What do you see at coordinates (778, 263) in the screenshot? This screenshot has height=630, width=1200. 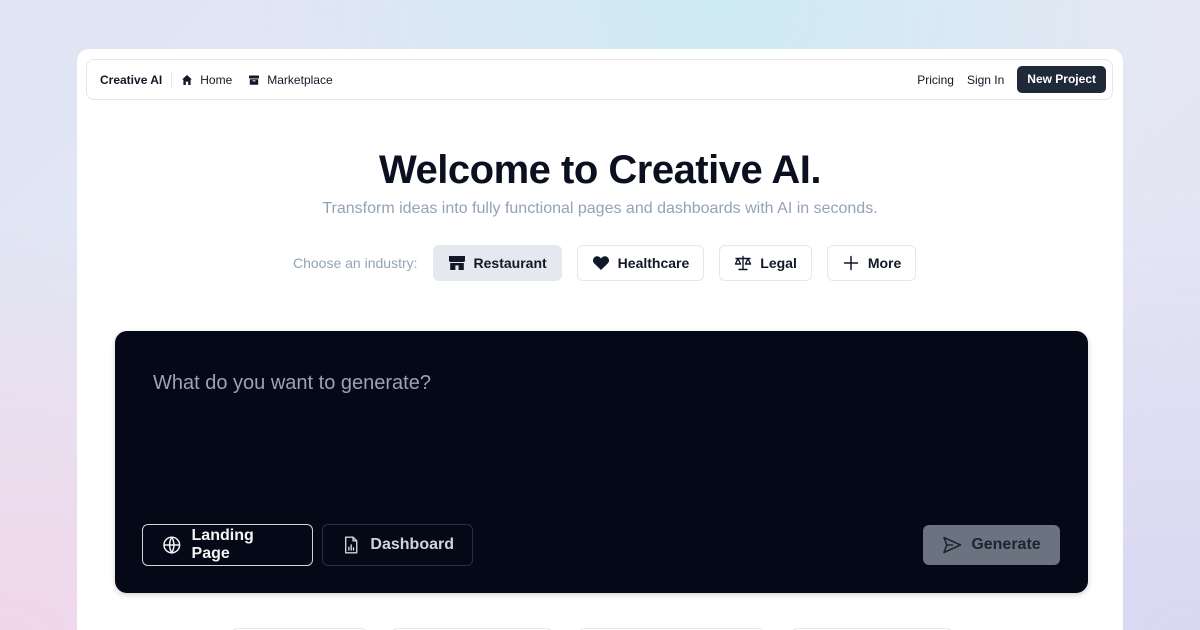 I see `industry-chip-legal-label: Legal` at bounding box center [778, 263].